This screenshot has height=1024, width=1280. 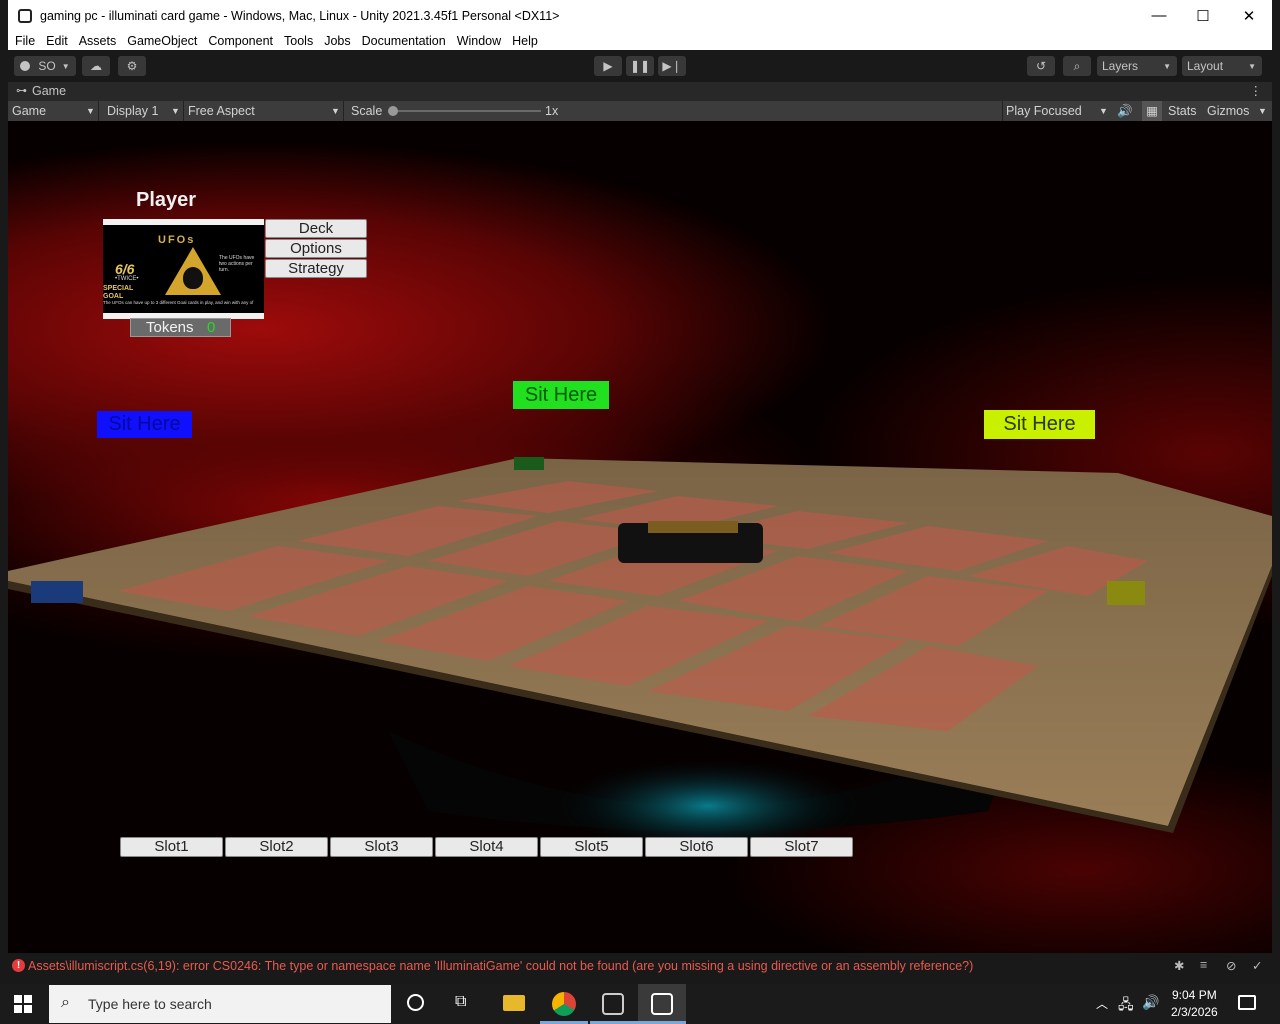 What do you see at coordinates (125, 269) in the screenshot?
I see `card-power: 6/6` at bounding box center [125, 269].